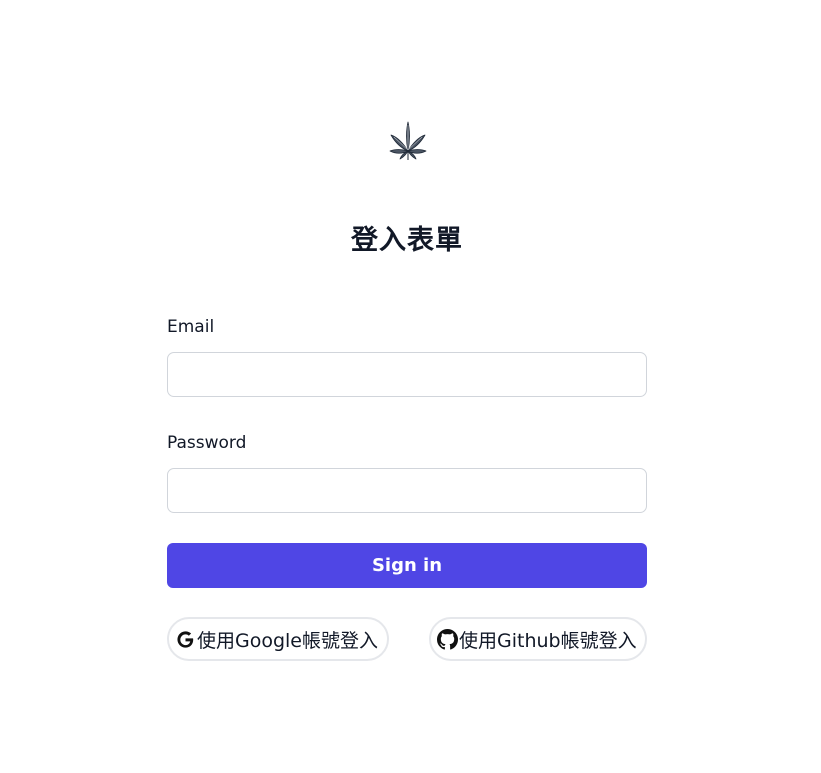 The width and height of the screenshot is (821, 773). Describe the element at coordinates (407, 240) in the screenshot. I see `page-title: 登入表單` at that location.